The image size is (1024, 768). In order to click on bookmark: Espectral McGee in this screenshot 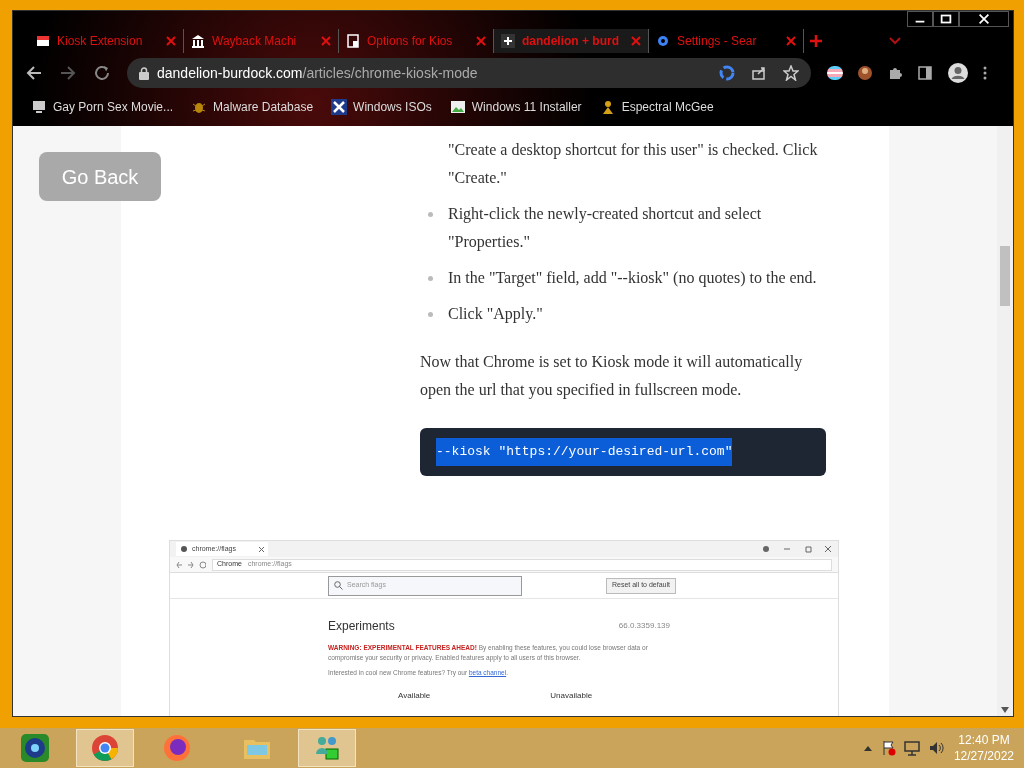, I will do `click(656, 107)`.